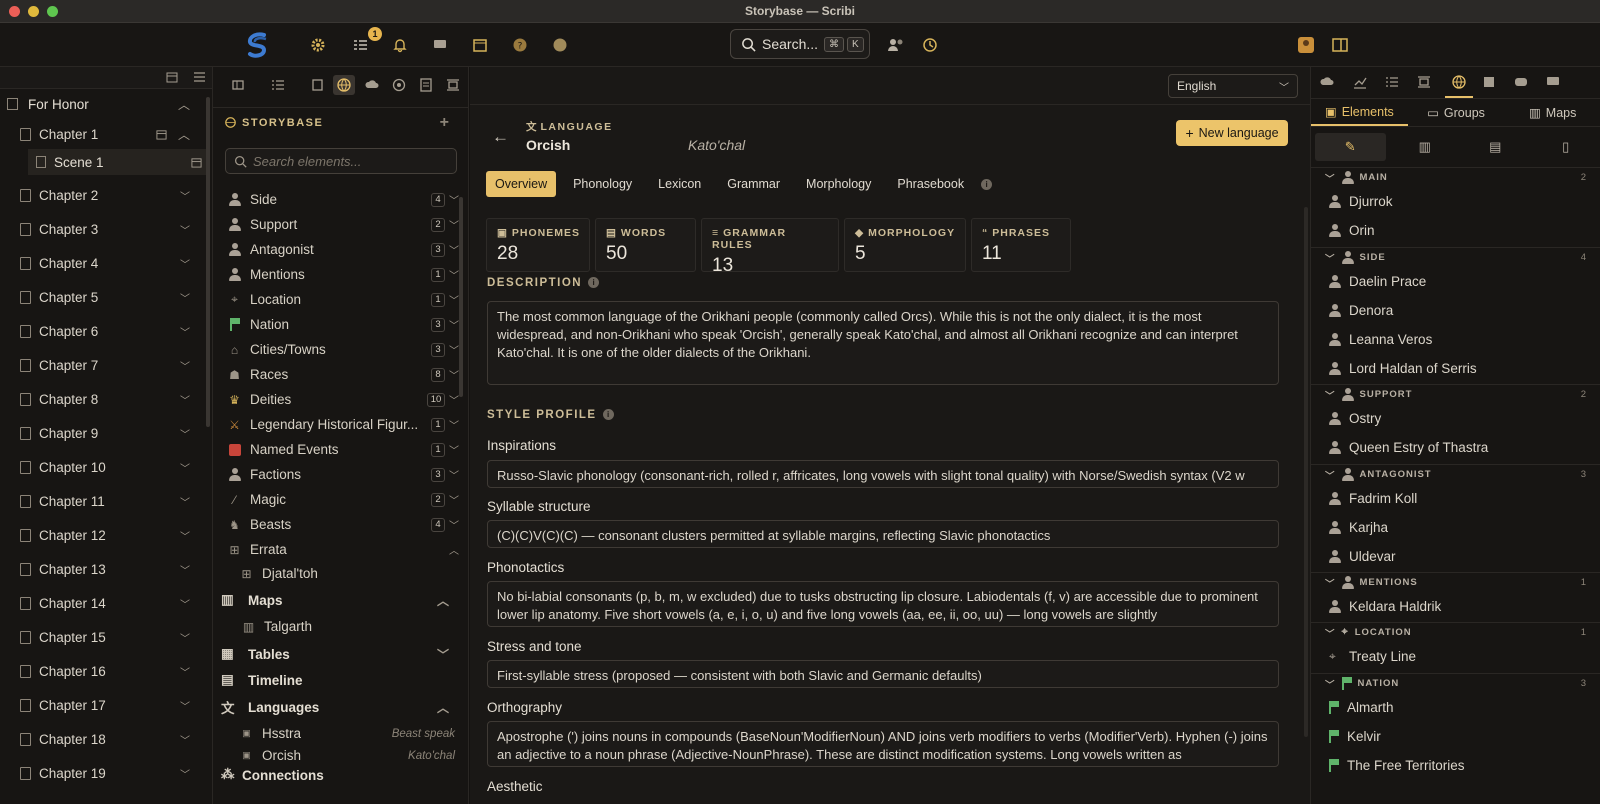  Describe the element at coordinates (440, 45) in the screenshot. I see `chat-icon` at that location.